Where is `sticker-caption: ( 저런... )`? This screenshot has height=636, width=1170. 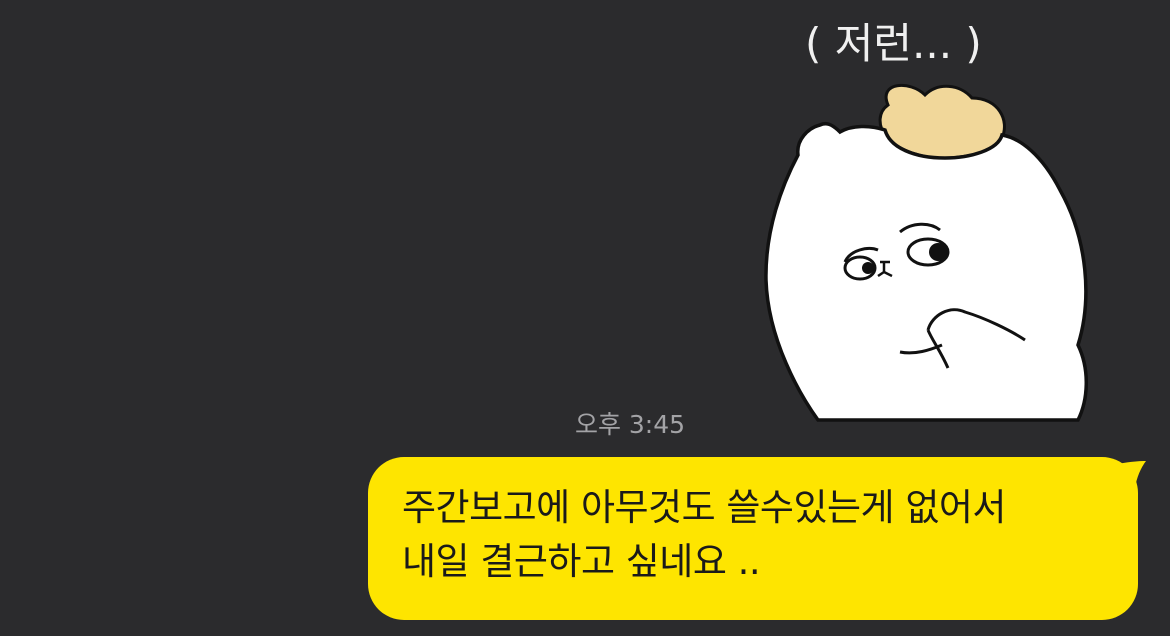 sticker-caption: ( 저런... ) is located at coordinates (893, 43).